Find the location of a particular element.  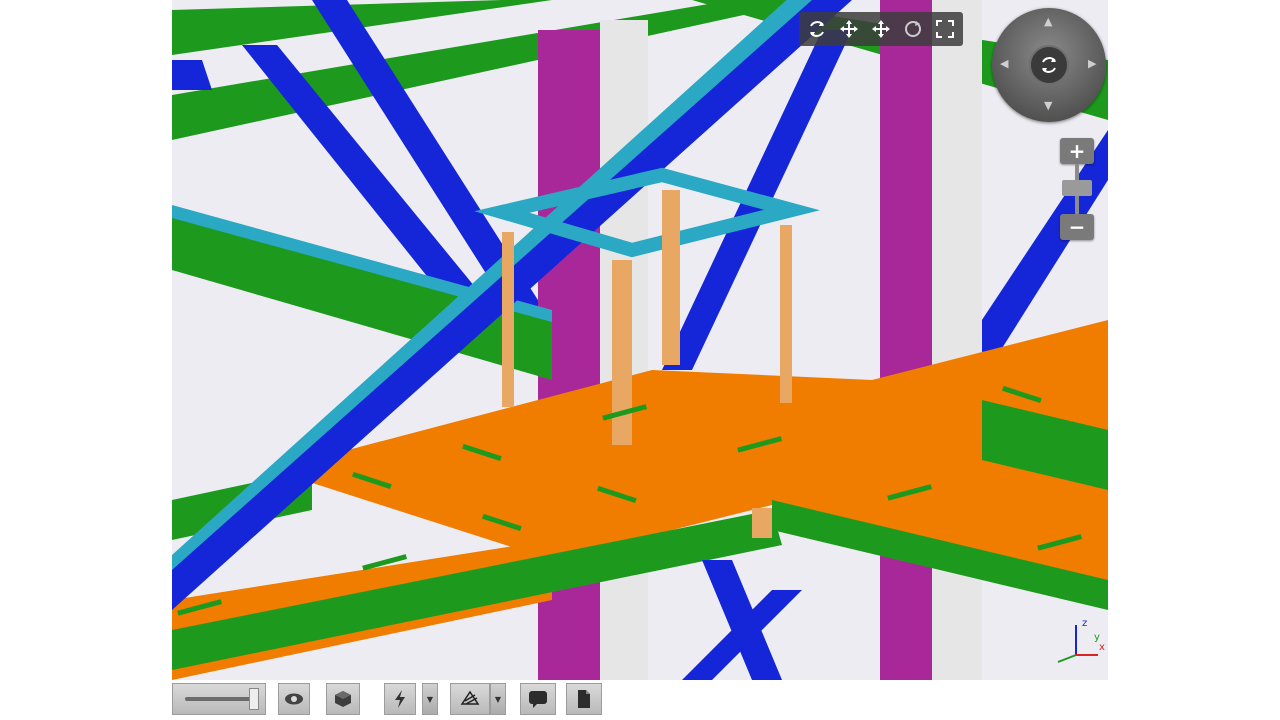

fullscreen-button is located at coordinates (945, 29).